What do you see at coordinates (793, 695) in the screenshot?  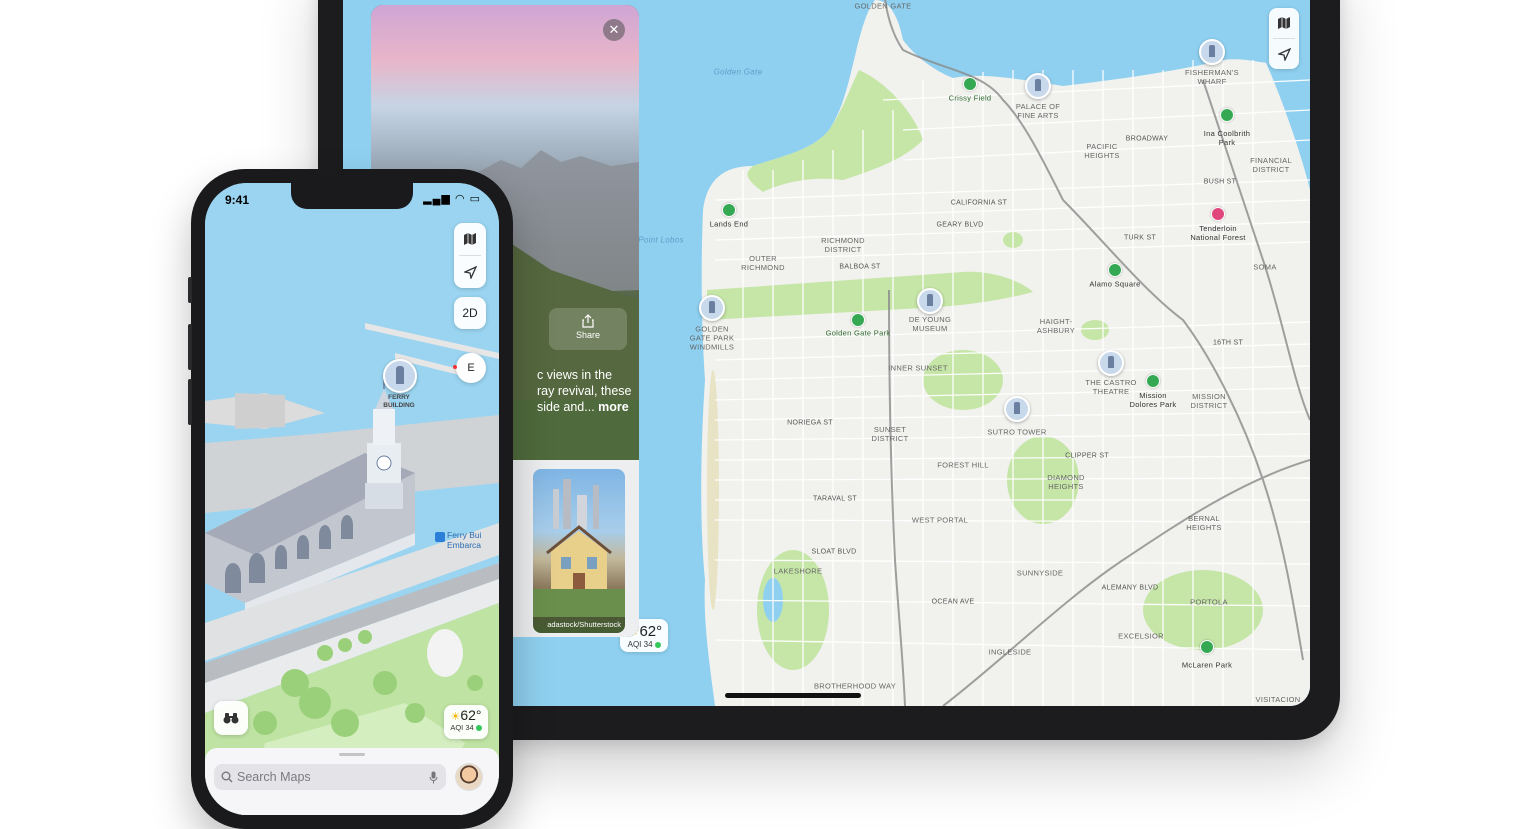 I see `home-indicator` at bounding box center [793, 695].